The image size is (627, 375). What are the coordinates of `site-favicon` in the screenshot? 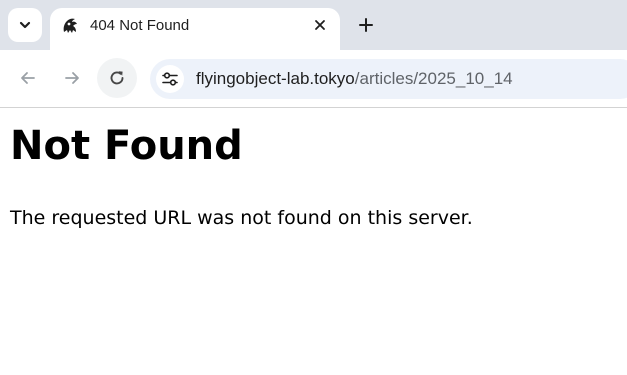 It's located at (70, 25).